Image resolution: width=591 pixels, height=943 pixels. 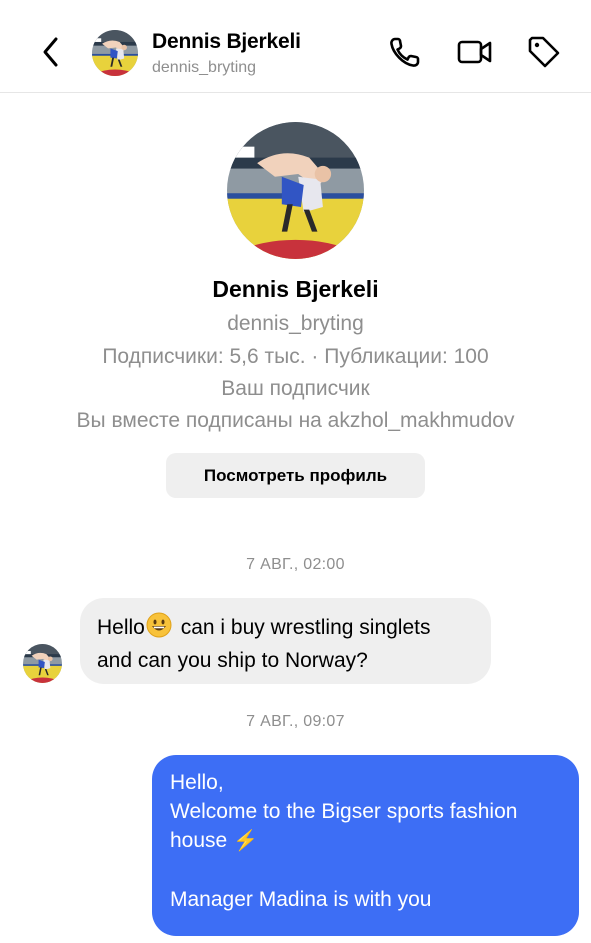 I want to click on message-text: and can you ship to Norway?, so click(x=232, y=660).